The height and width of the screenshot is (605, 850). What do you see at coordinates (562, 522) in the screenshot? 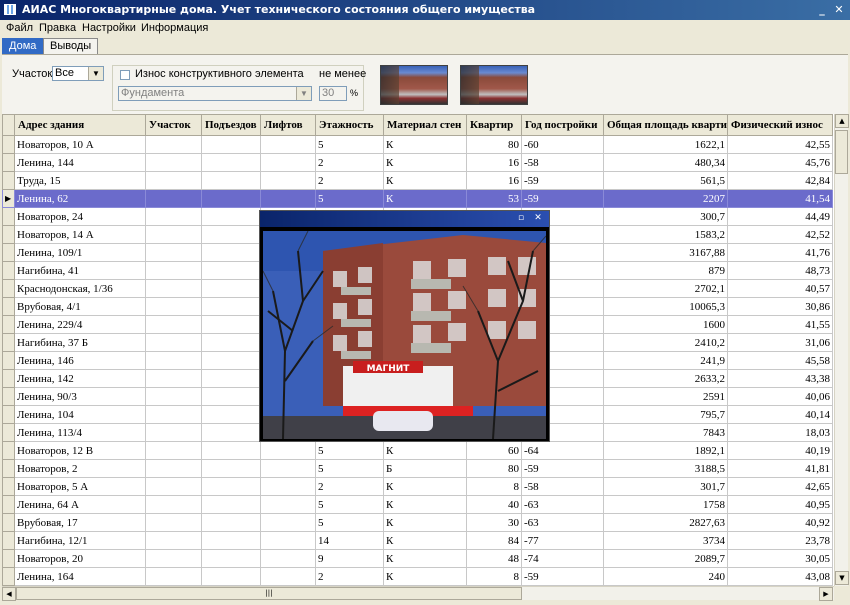
I see `cell-year: -63` at bounding box center [562, 522].